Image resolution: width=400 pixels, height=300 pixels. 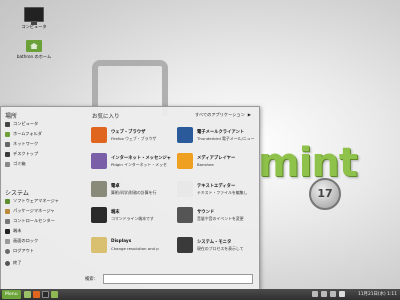 What do you see at coordinates (115, 212) in the screenshot?
I see `app-name: 端末` at bounding box center [115, 212].